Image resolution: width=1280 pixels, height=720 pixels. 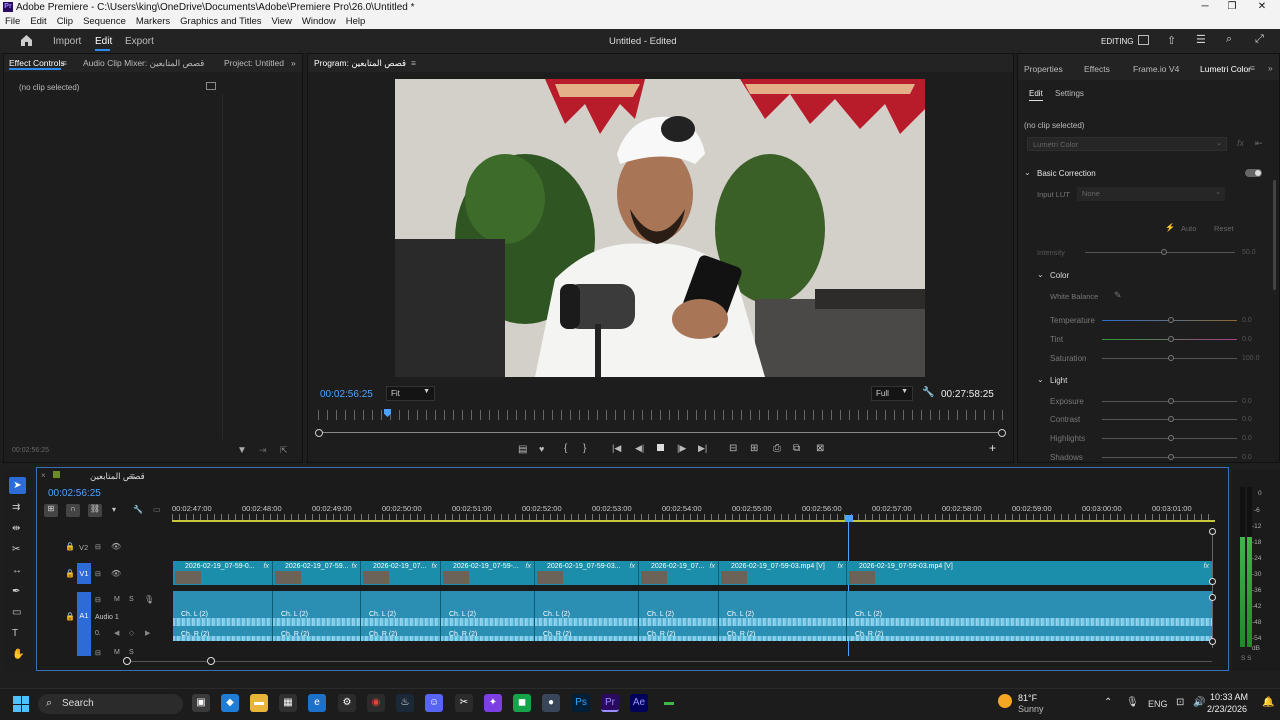 What do you see at coordinates (1259, 143) in the screenshot?
I see `reset-effect-icon: ⇤` at bounding box center [1259, 143].